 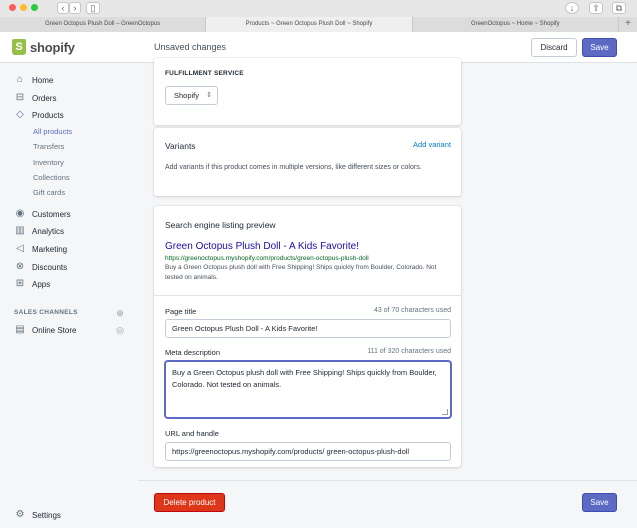 What do you see at coordinates (20, 329) in the screenshot?
I see `store-icon: ▤` at bounding box center [20, 329].